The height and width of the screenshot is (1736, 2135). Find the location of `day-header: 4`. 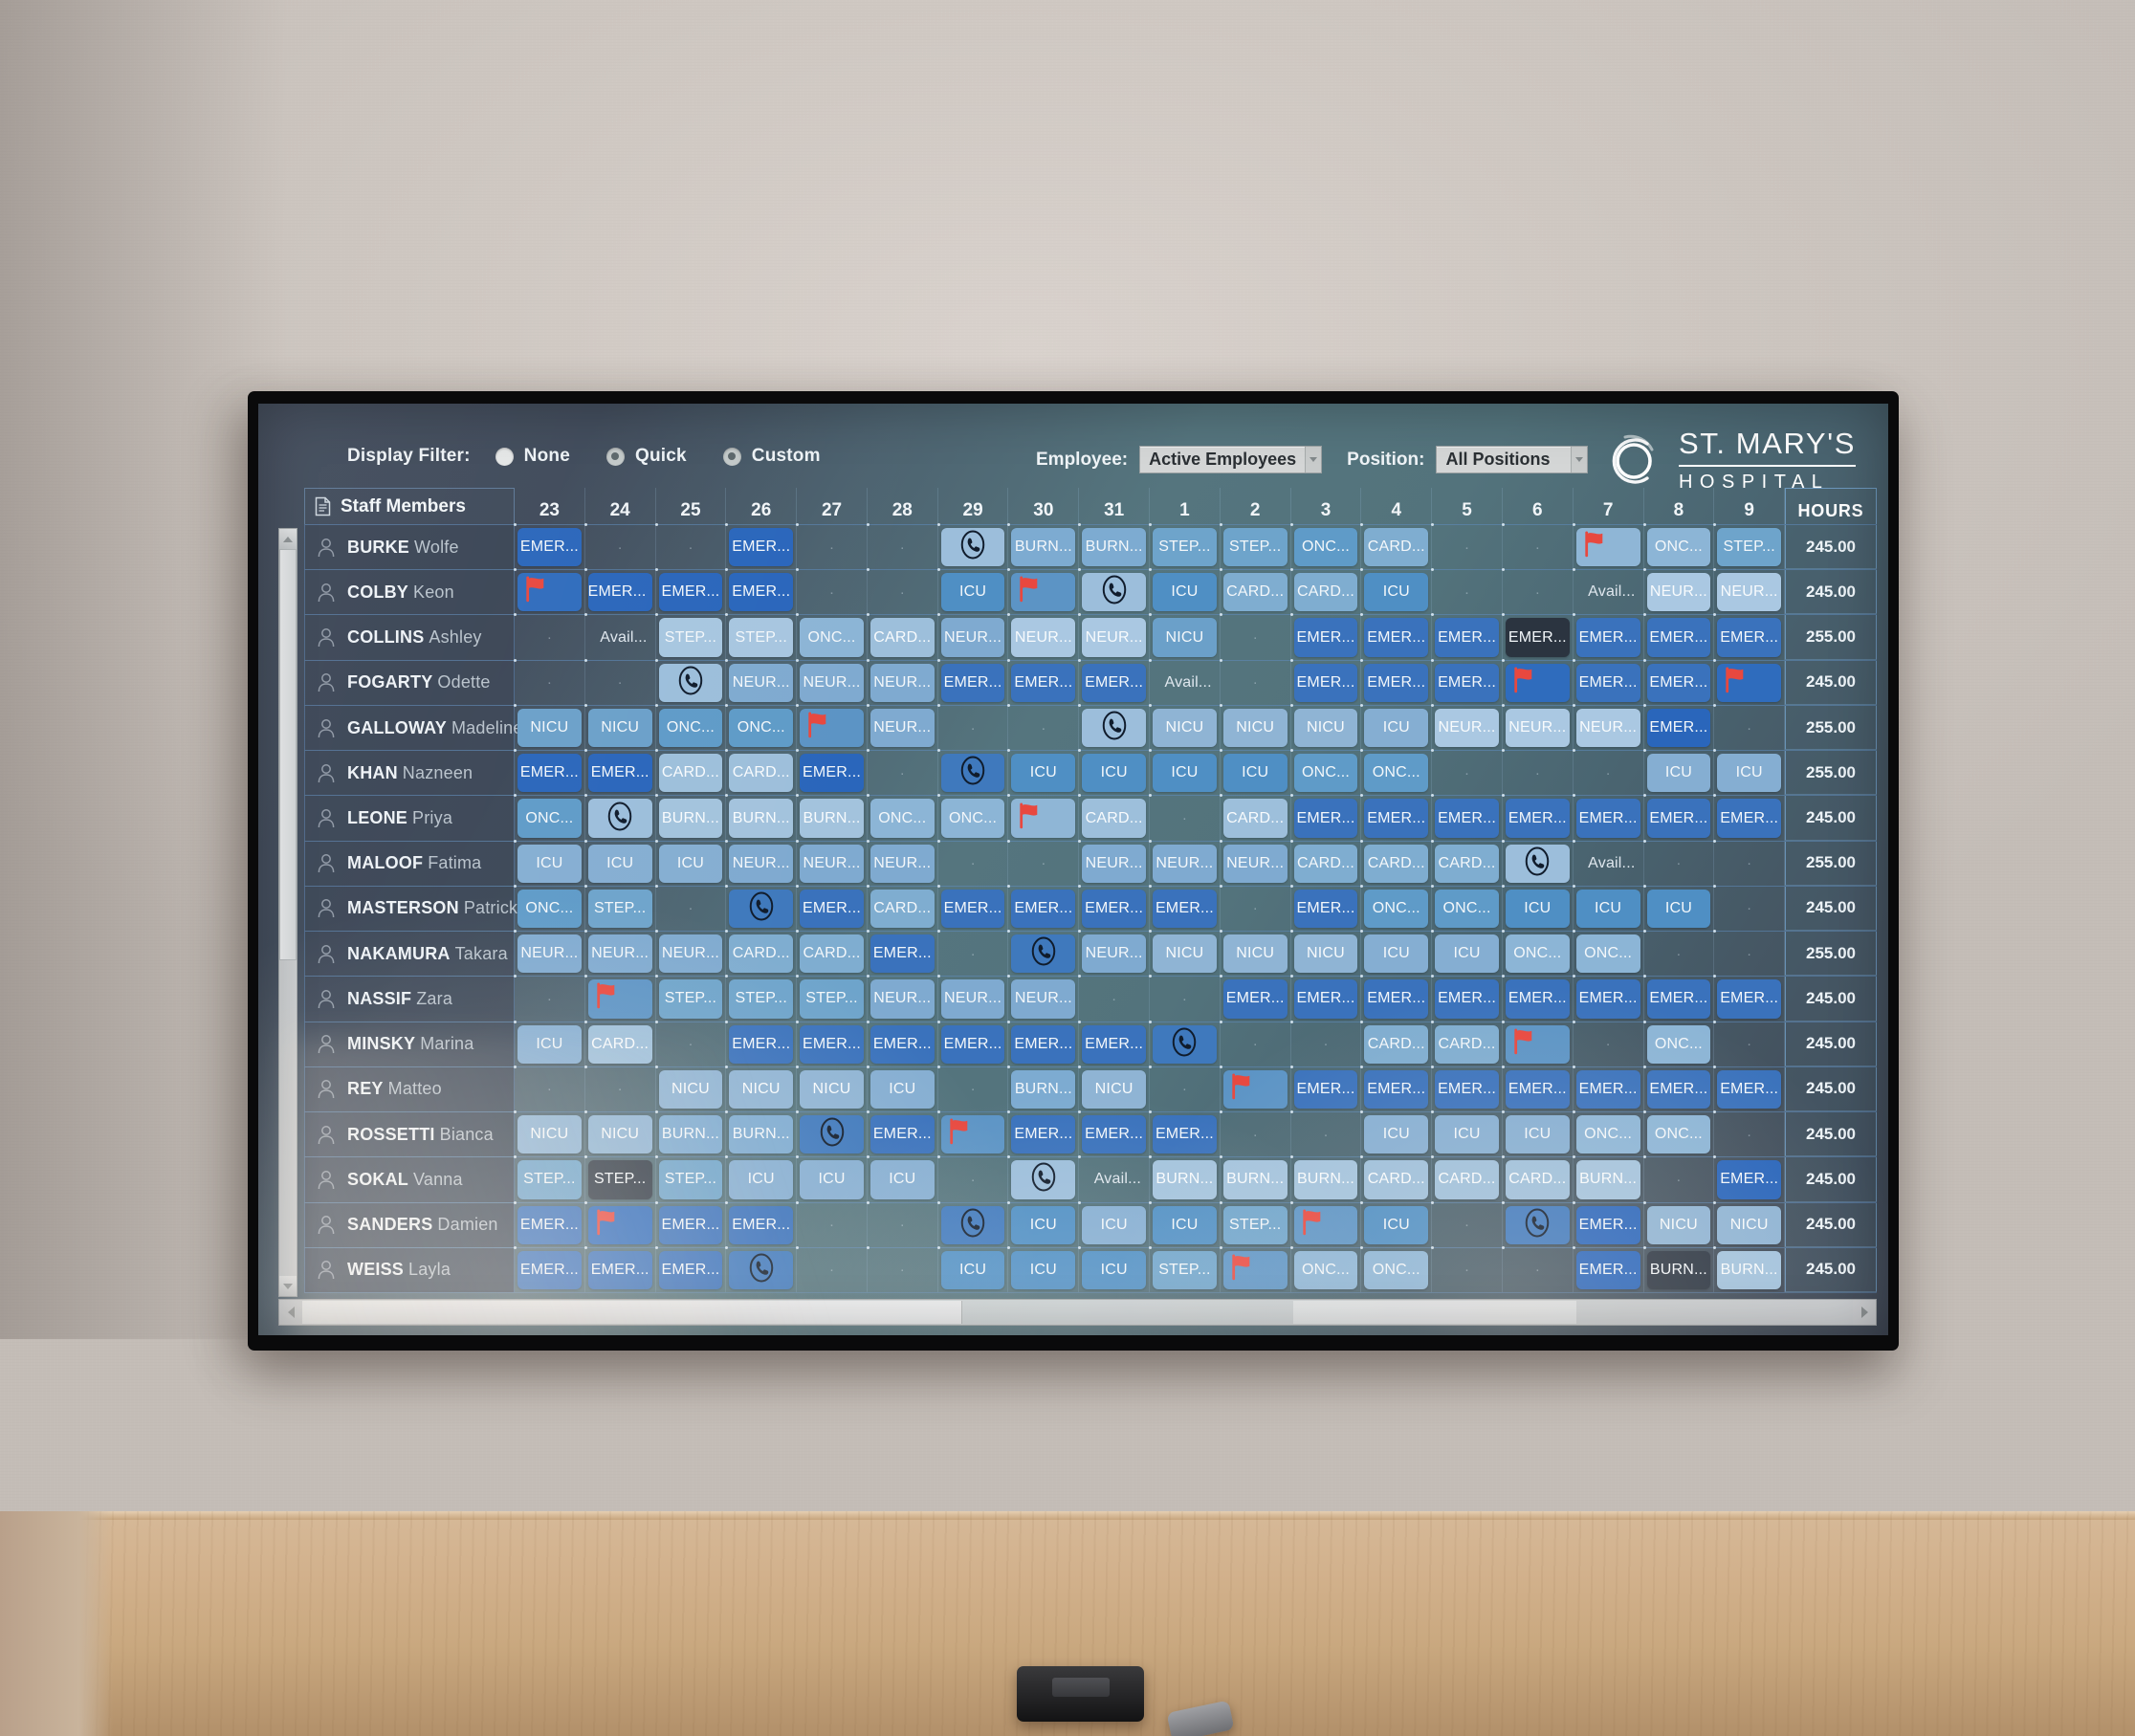

day-header: 4 is located at coordinates (1397, 506).